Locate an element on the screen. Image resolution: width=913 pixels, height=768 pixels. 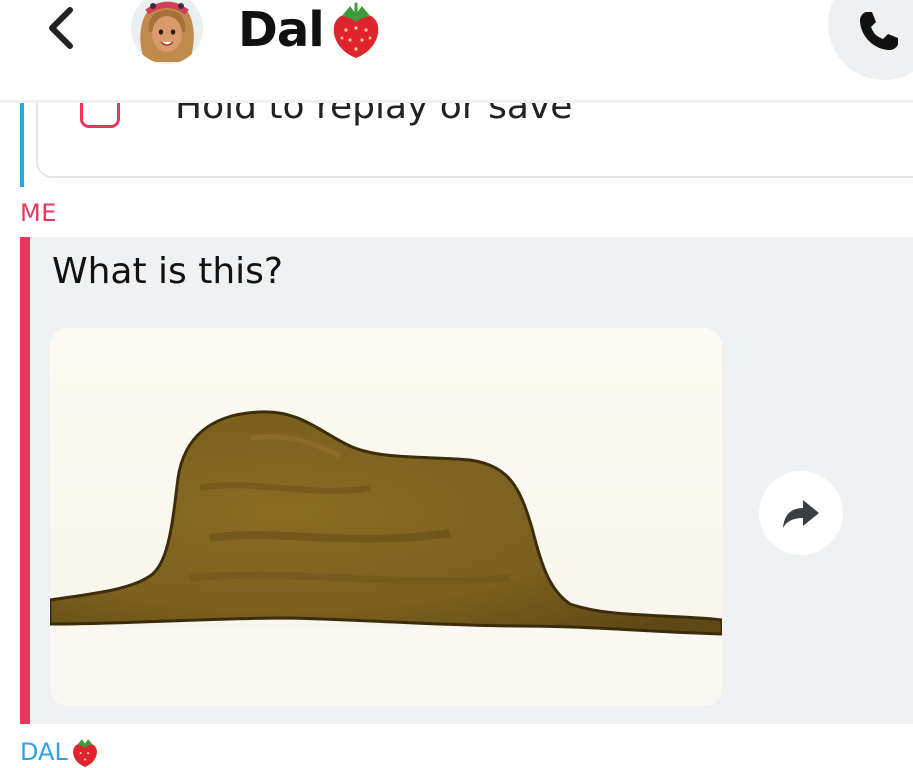
sender-label-me: ME is located at coordinates (38, 213).